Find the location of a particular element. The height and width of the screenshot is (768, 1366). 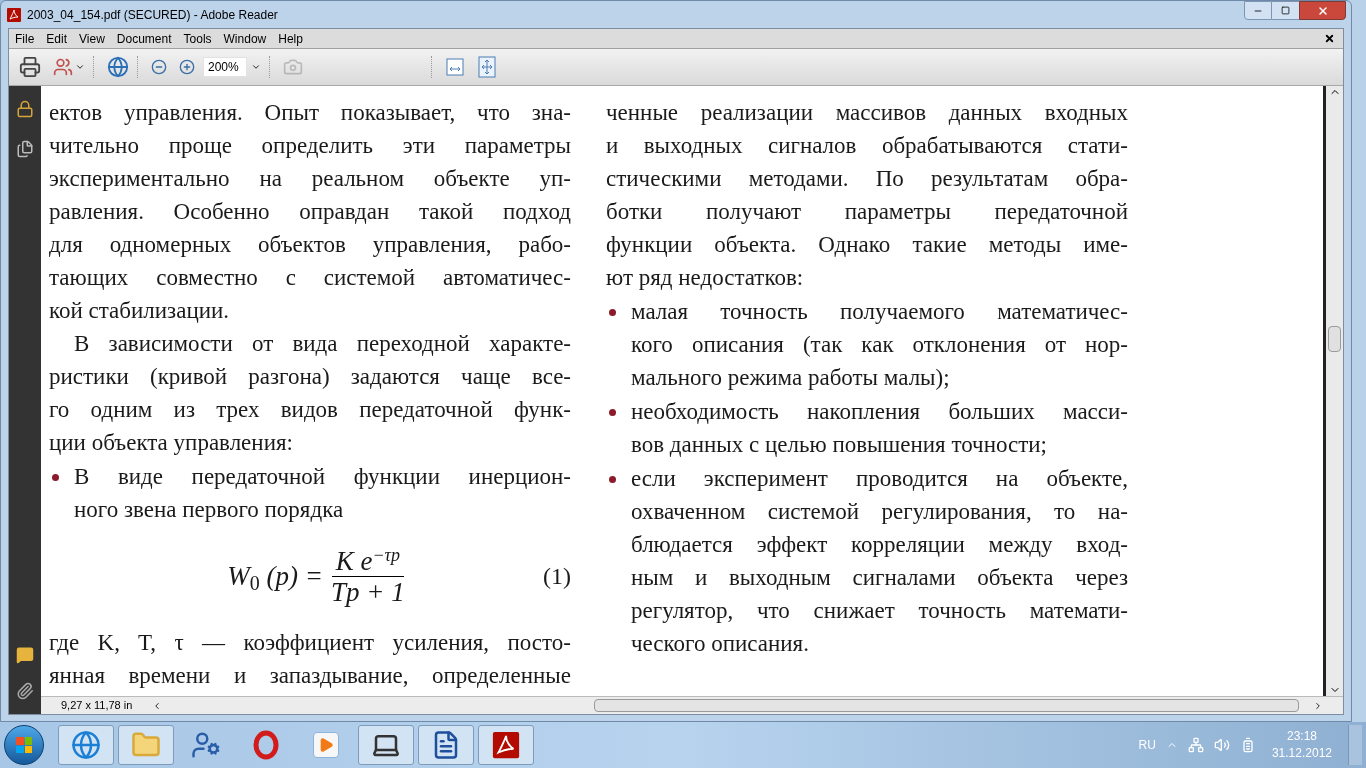

printer-icon is located at coordinates (30, 67).